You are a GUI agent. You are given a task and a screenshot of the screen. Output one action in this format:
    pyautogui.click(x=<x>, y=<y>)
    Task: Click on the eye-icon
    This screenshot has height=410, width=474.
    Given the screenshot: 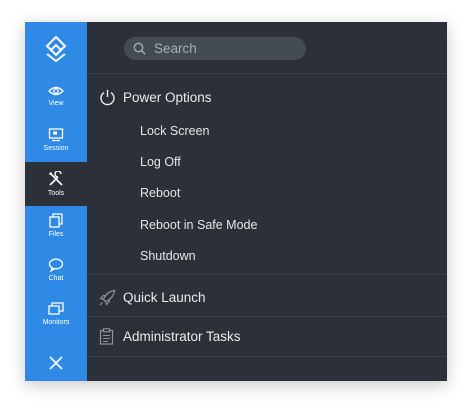 What is the action you would take?
    pyautogui.click(x=56, y=90)
    